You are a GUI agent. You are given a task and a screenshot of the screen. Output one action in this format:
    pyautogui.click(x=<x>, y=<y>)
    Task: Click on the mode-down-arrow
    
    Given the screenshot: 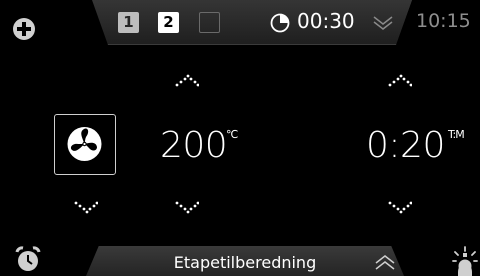 What is the action you would take?
    pyautogui.click(x=86, y=208)
    